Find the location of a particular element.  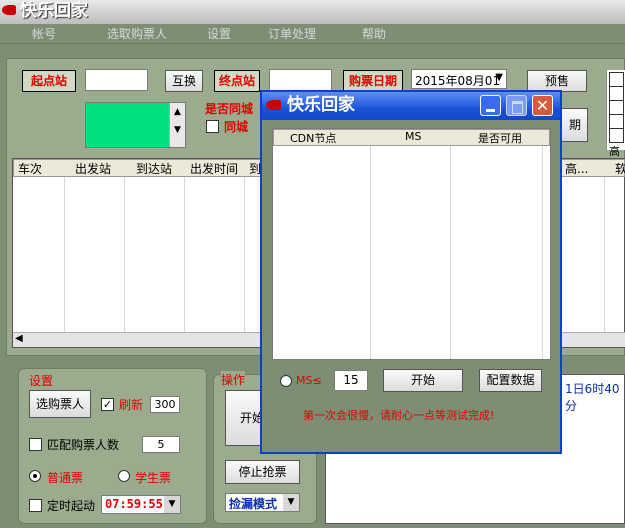

normal-ticket-radio is located at coordinates (35, 476).